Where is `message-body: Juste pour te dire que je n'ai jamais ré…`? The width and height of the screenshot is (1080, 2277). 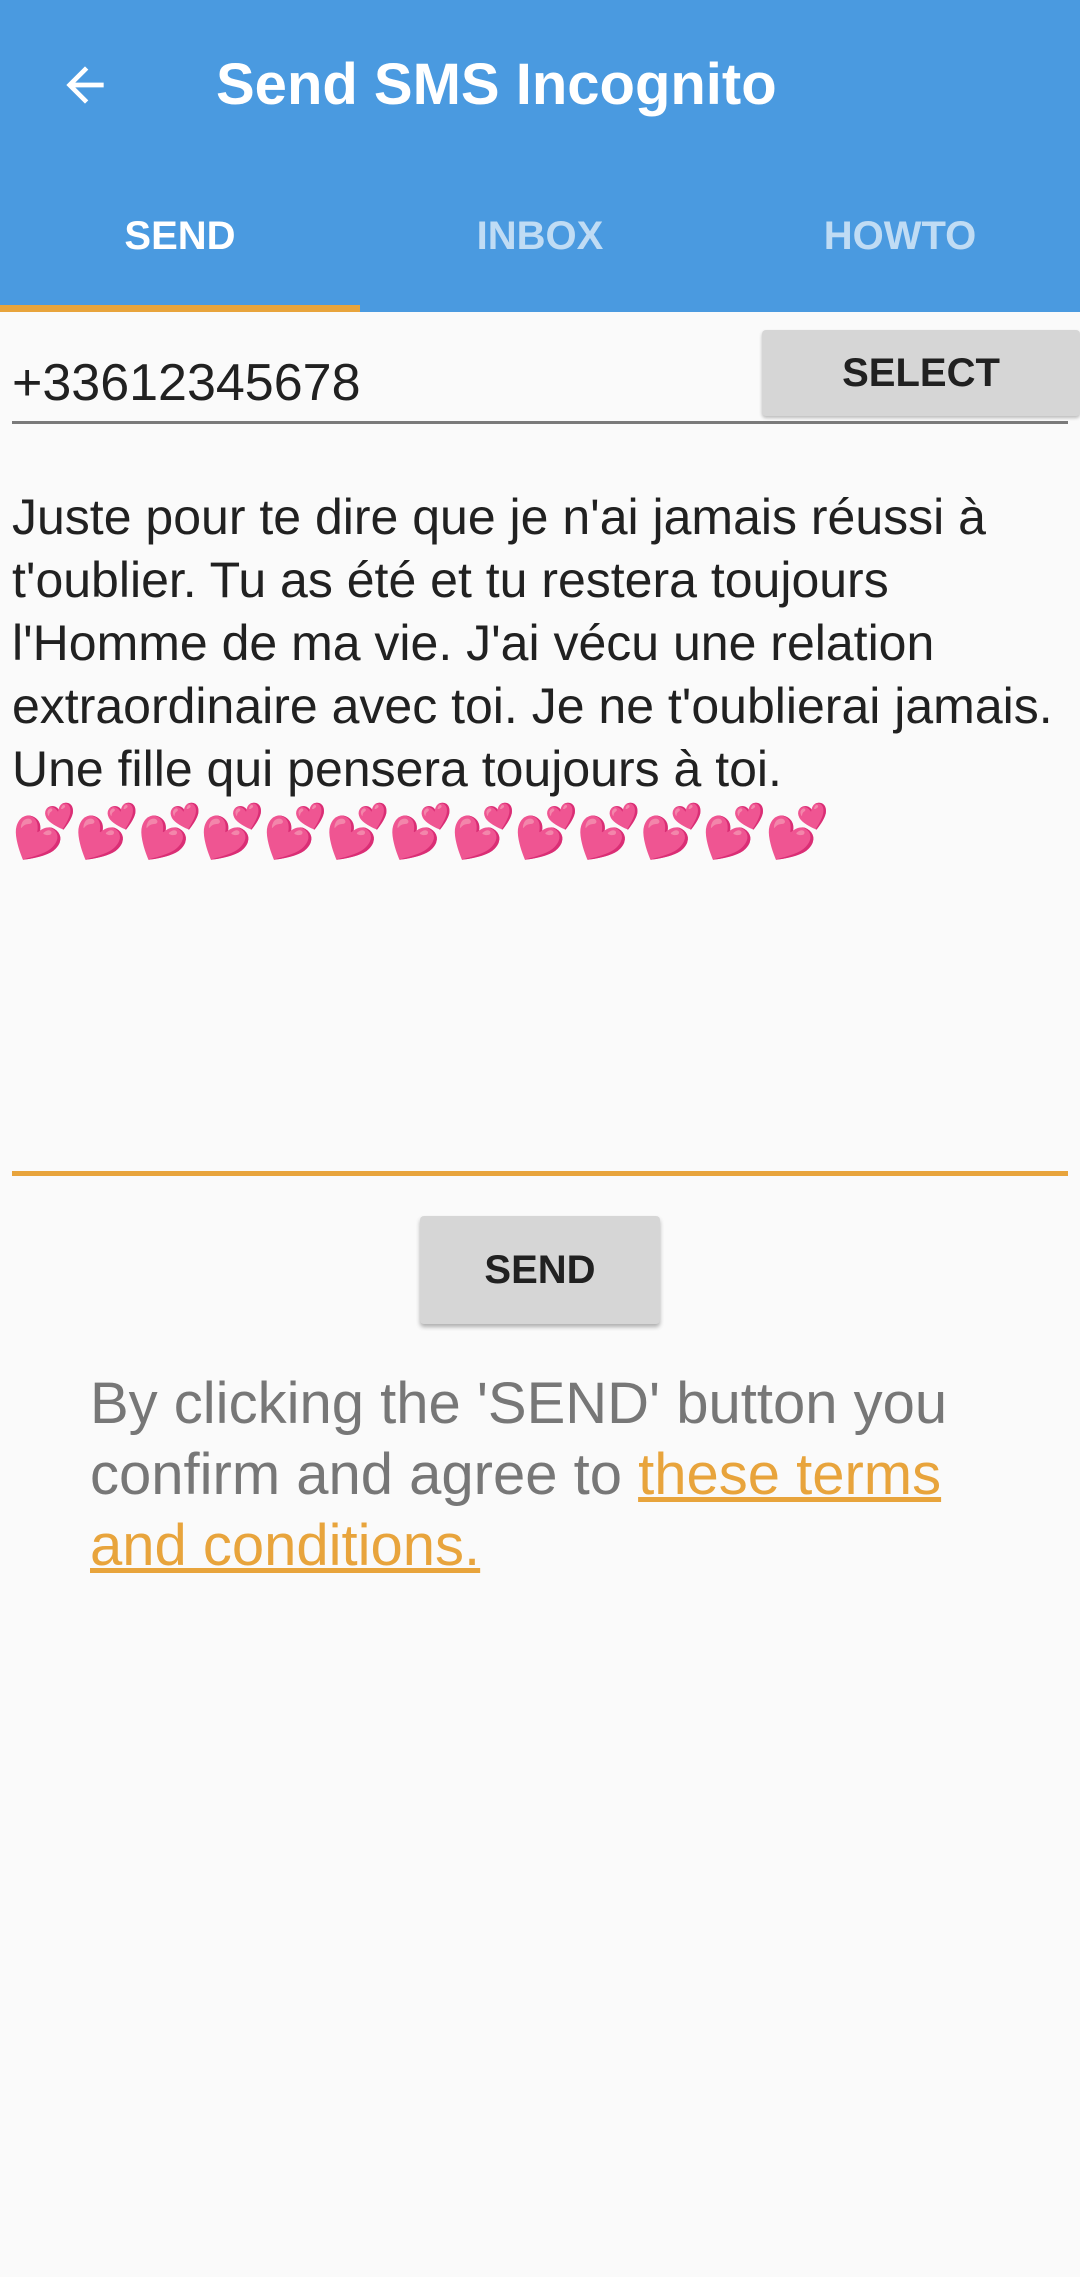
message-body: Juste pour te dire que je n'ai jamais ré… is located at coordinates (532, 643).